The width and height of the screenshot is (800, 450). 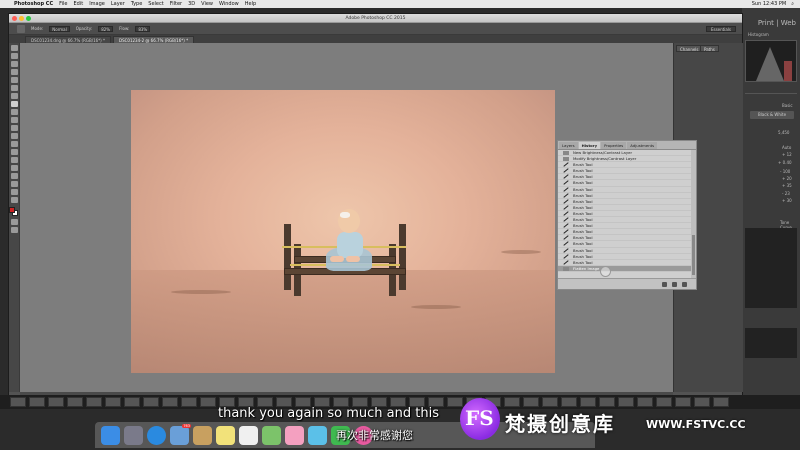 I want to click on path-select-tool-icon, so click(x=14, y=176).